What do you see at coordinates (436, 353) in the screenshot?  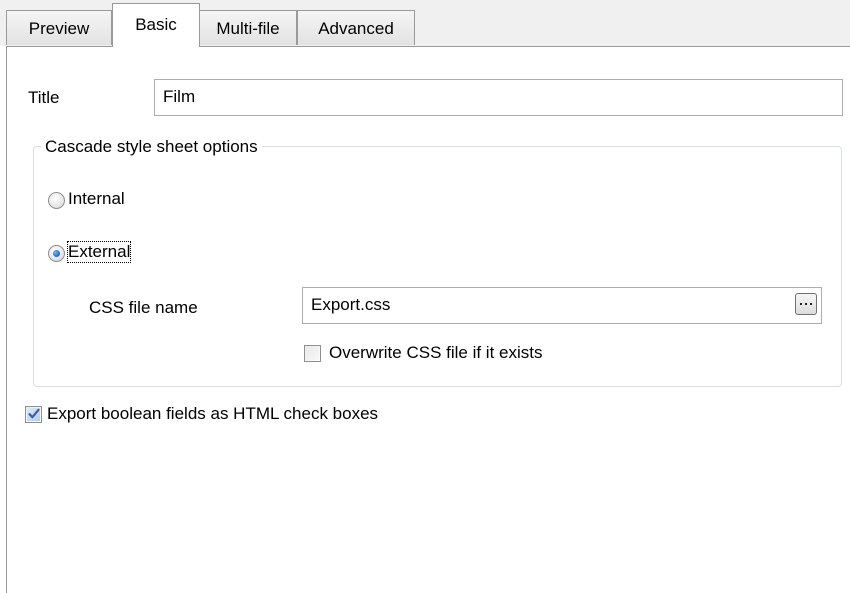 I see `overwrite-css-label: Overwrite CSS file if it exists` at bounding box center [436, 353].